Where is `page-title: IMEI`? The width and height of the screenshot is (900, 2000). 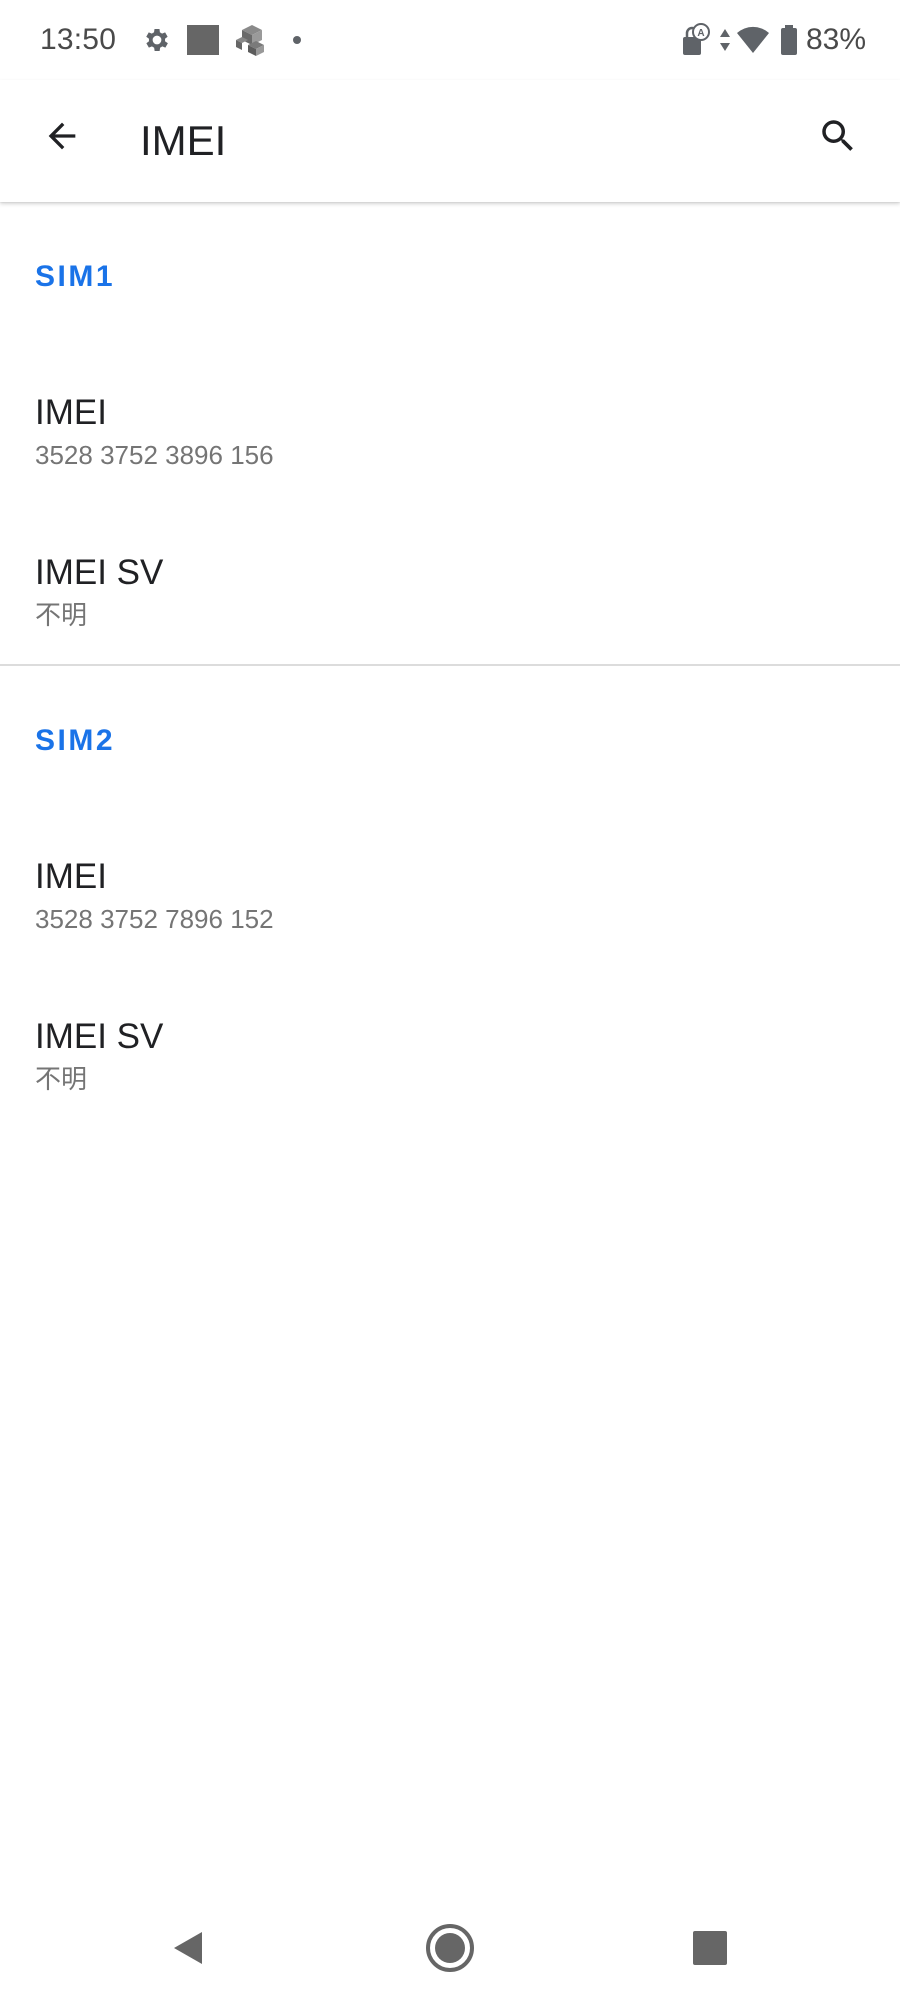
page-title: IMEI is located at coordinates (183, 140).